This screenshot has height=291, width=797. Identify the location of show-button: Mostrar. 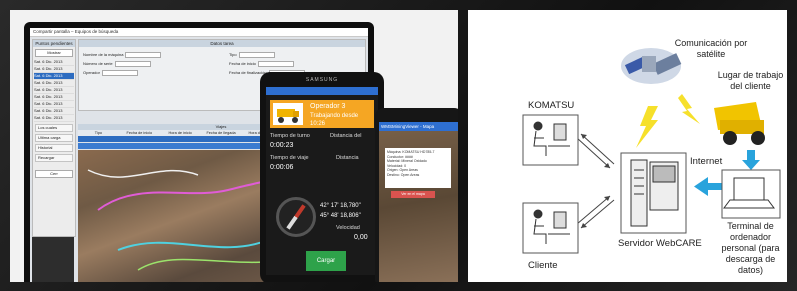
(54, 53).